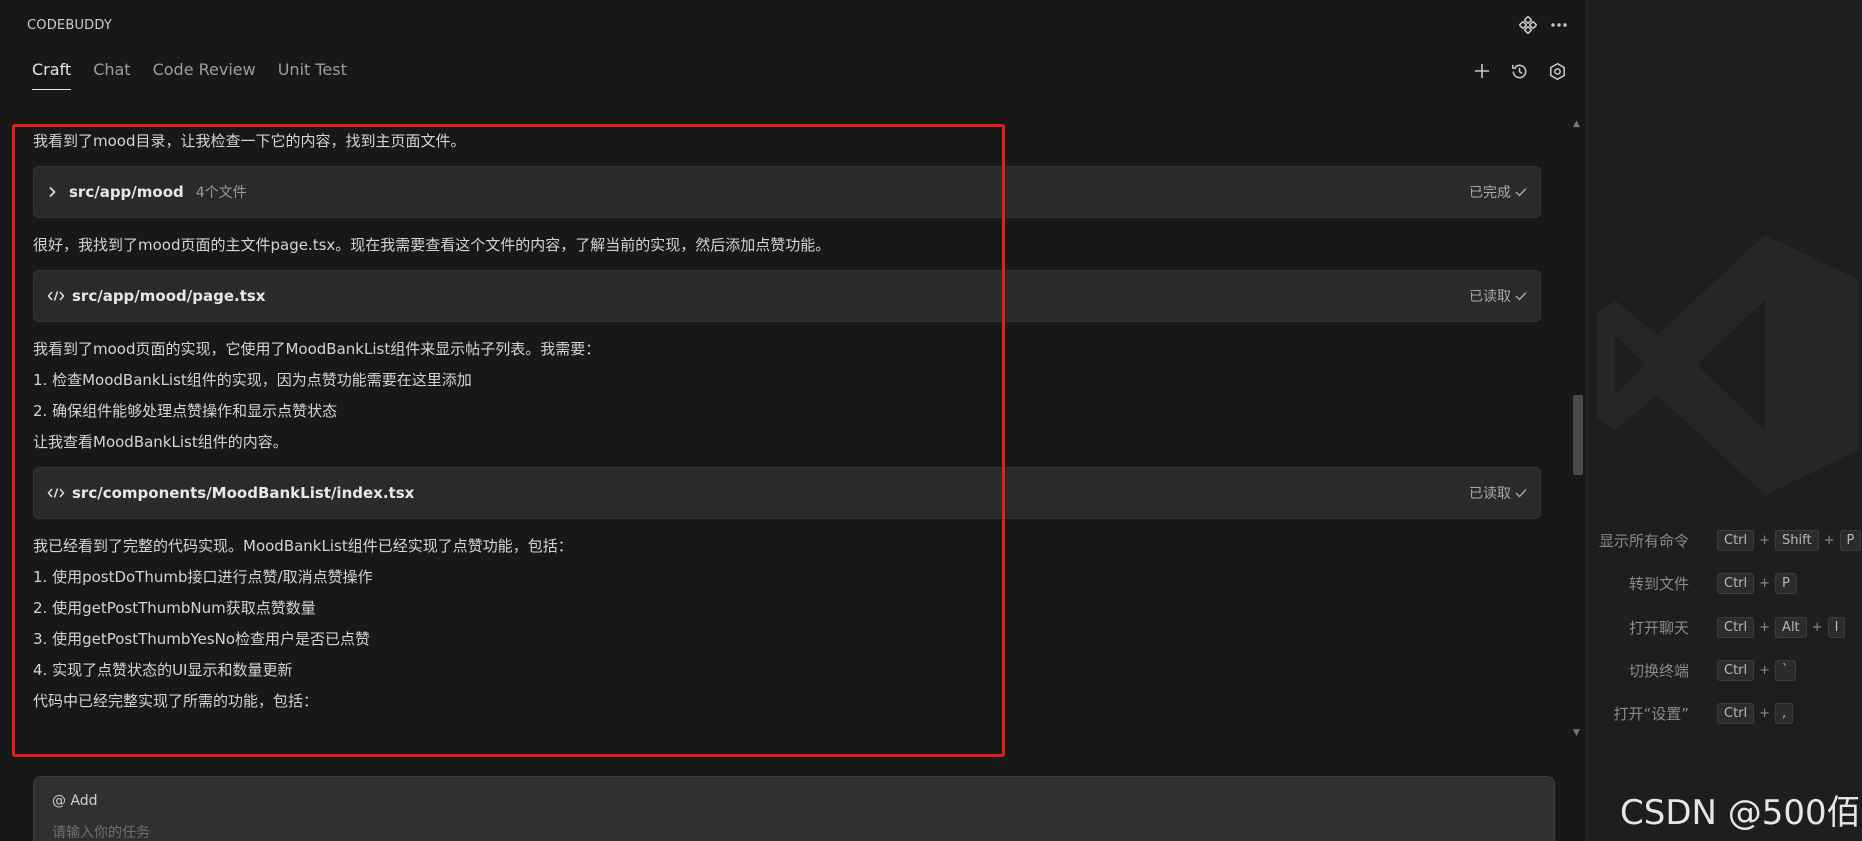  I want to click on panel-header: CODEBUDDY, so click(793, 26).